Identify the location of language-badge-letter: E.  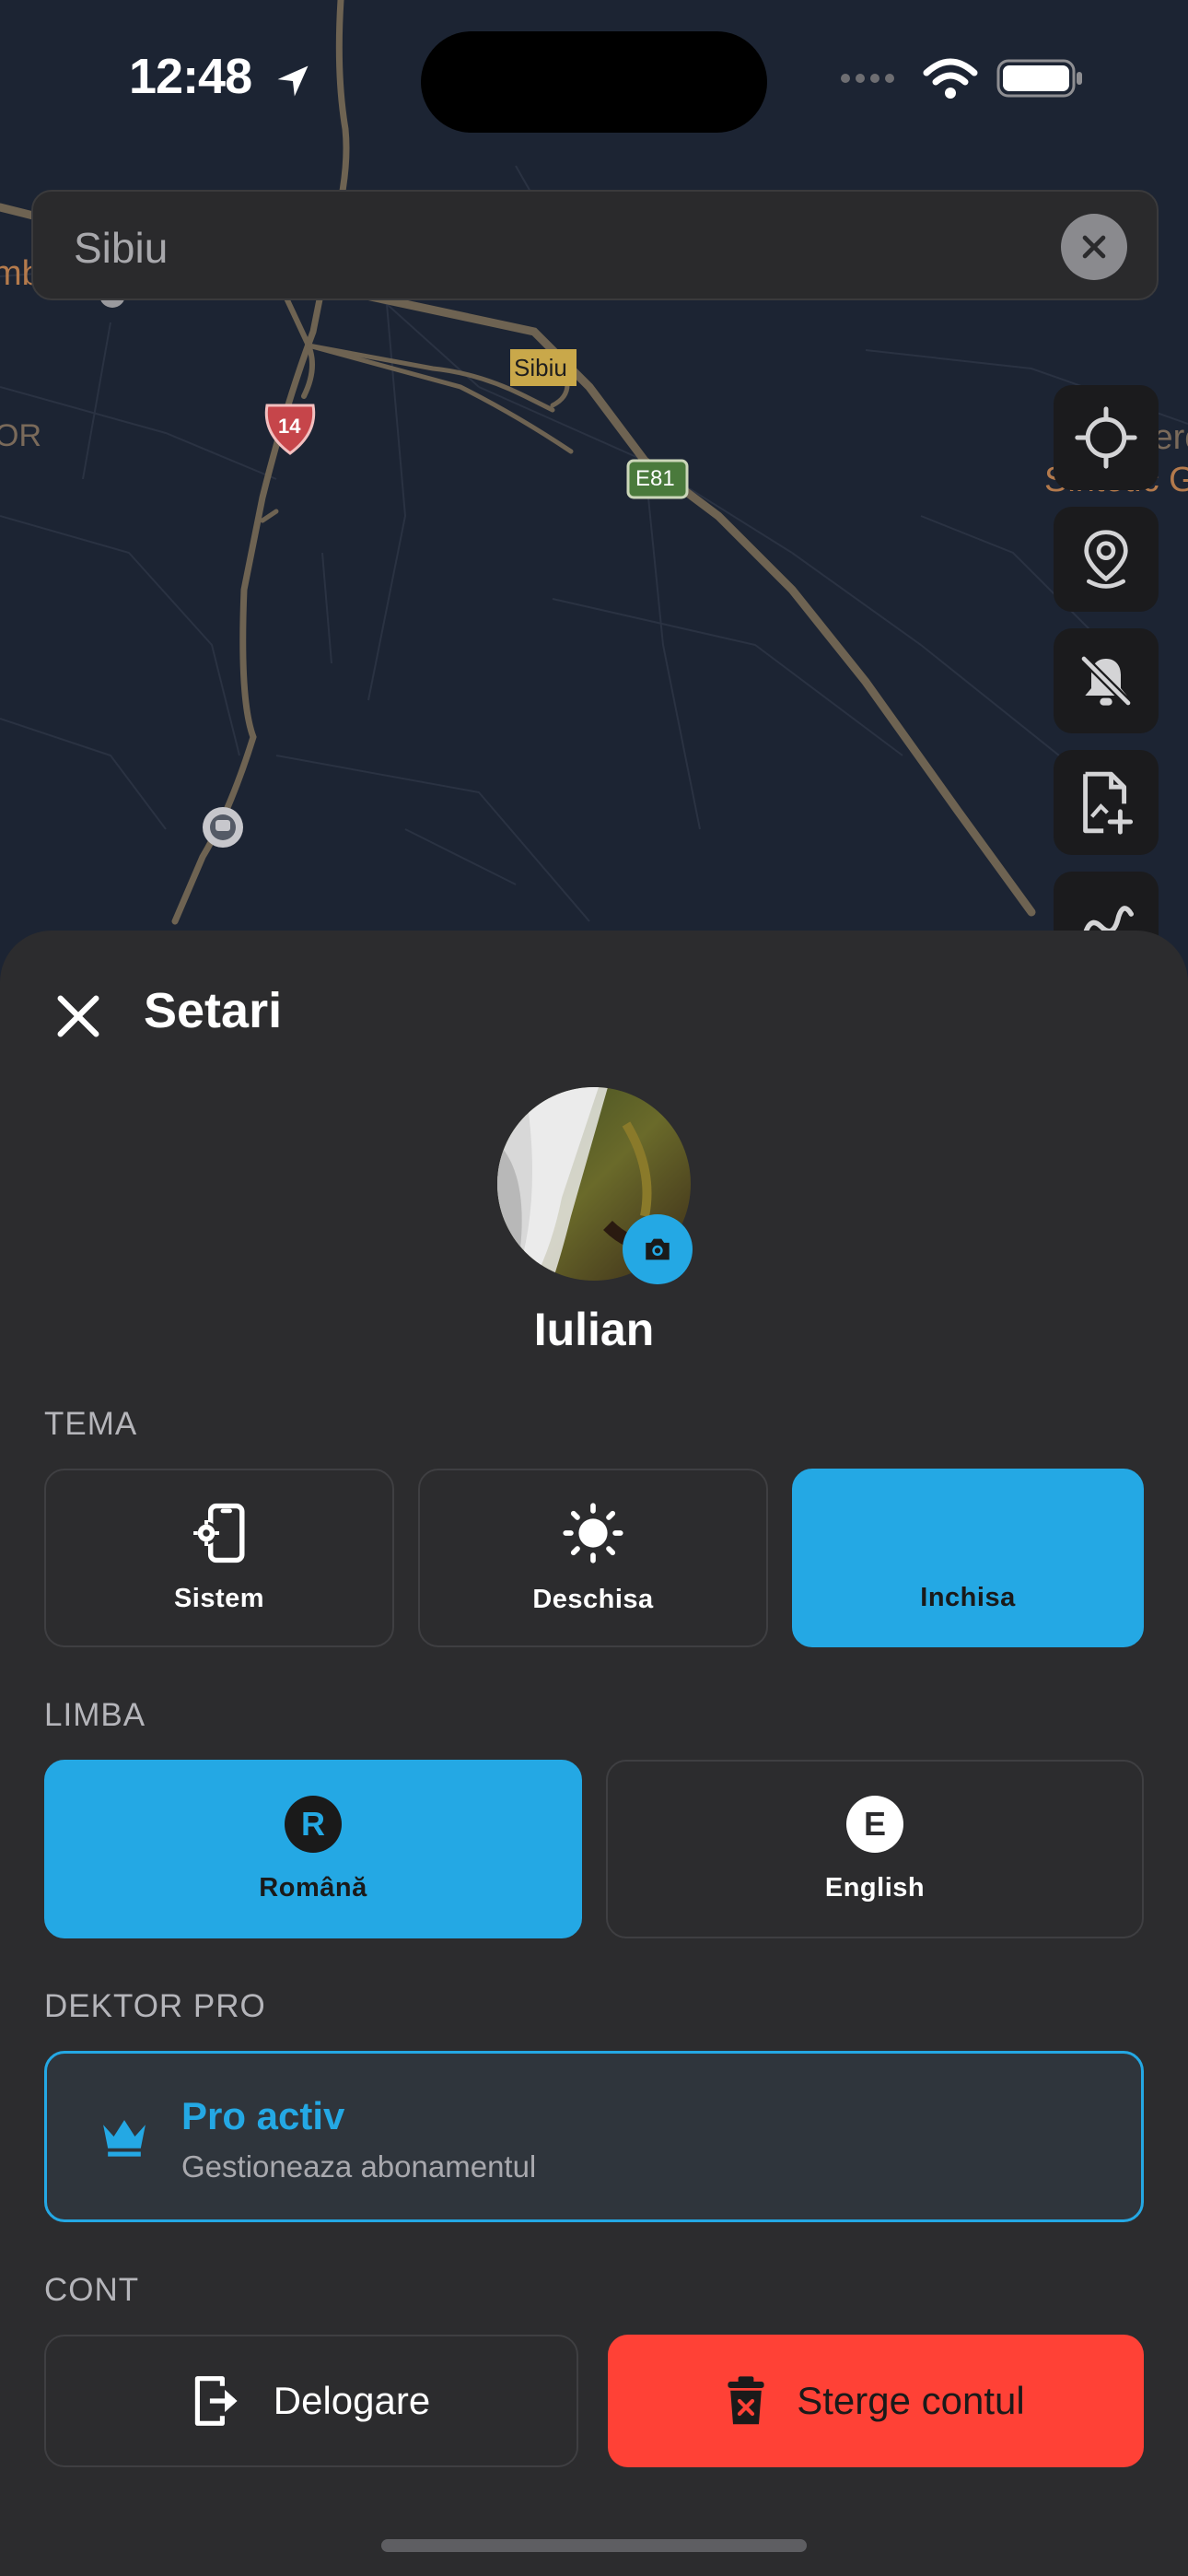
(874, 1823).